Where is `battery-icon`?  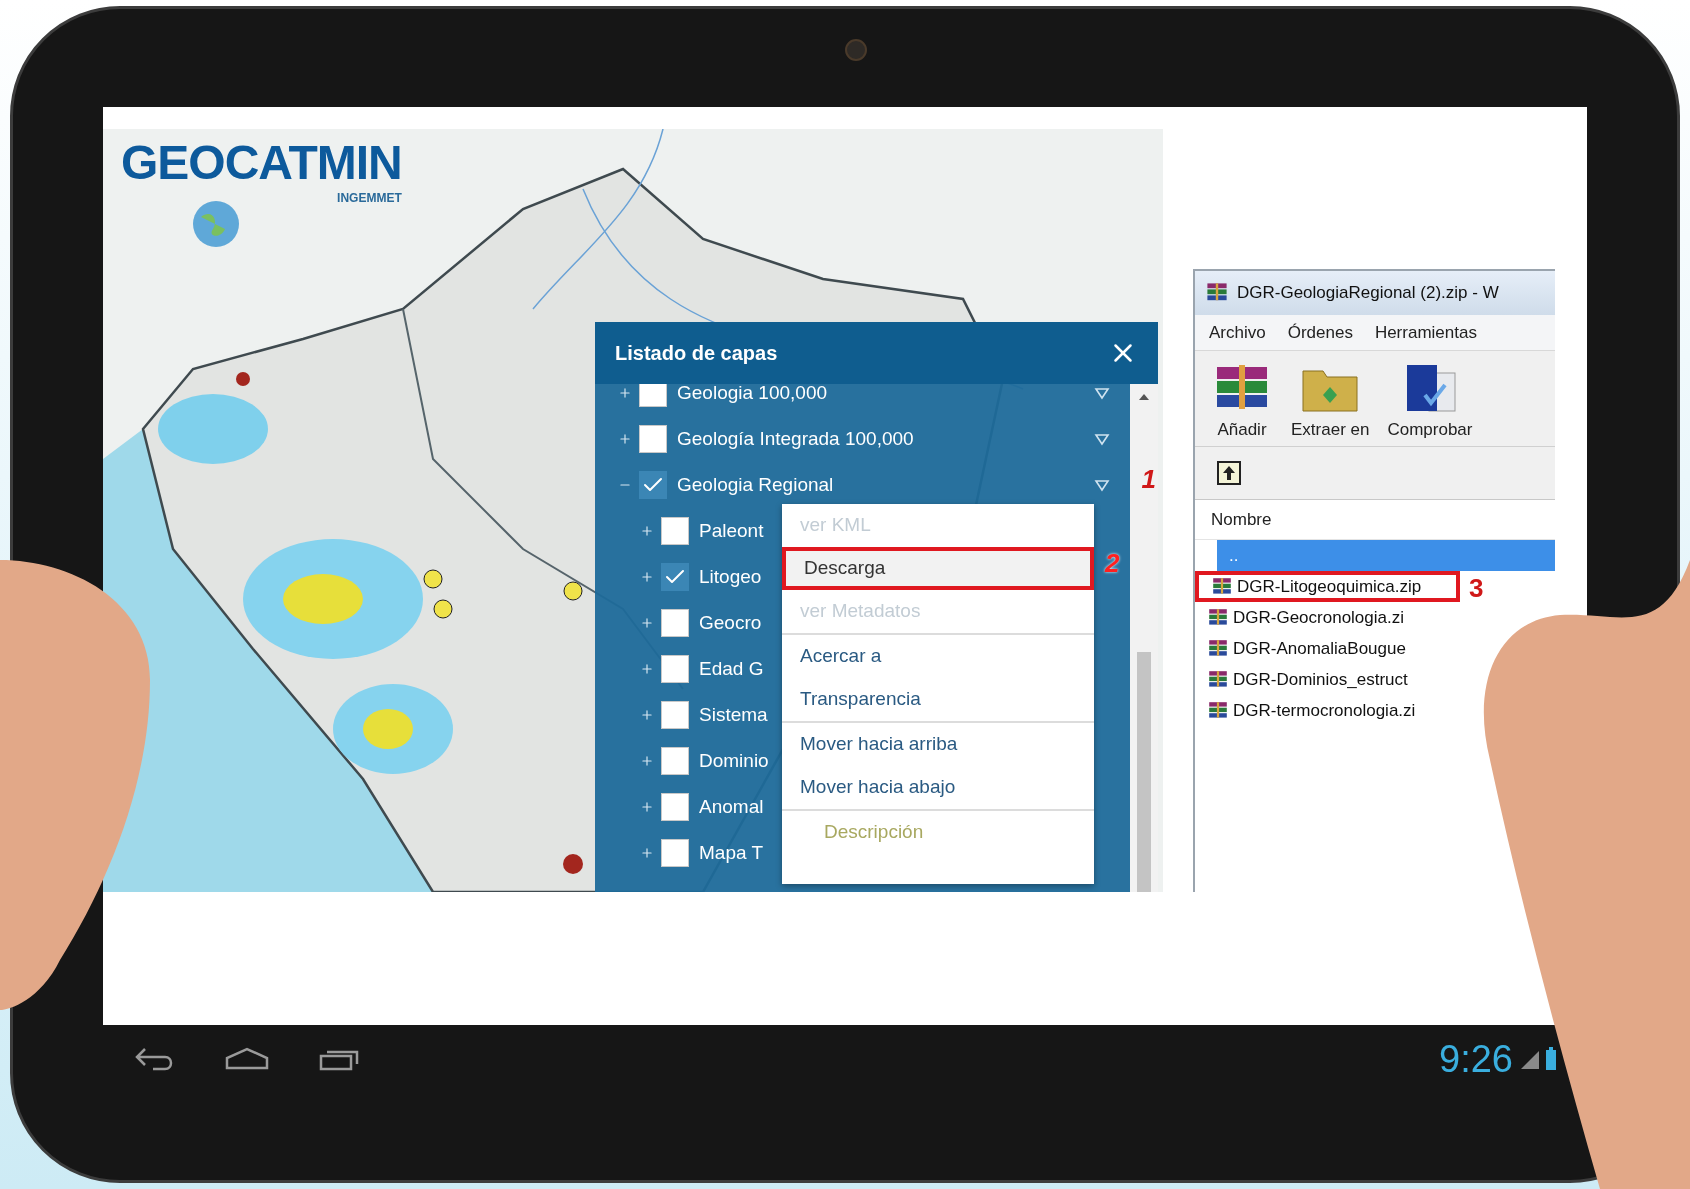 battery-icon is located at coordinates (1551, 1059).